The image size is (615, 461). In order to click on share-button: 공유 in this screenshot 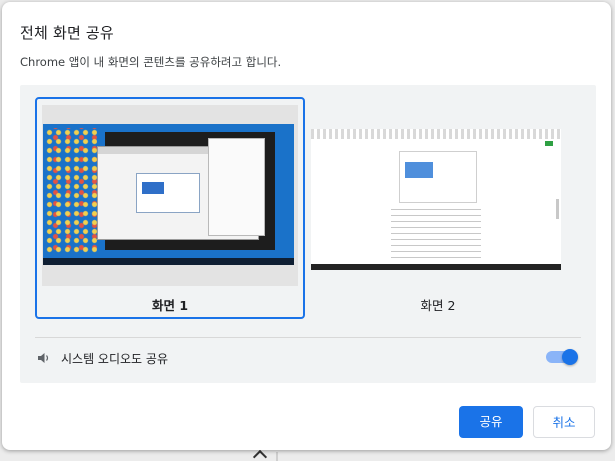, I will do `click(491, 422)`.